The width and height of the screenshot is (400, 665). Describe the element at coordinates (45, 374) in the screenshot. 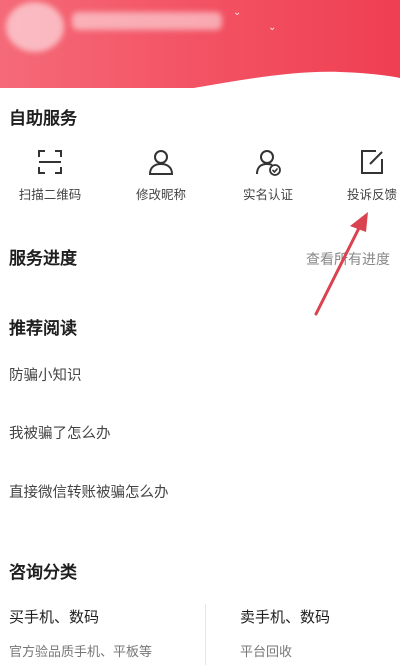

I see `article-item: 防骗小知识` at that location.